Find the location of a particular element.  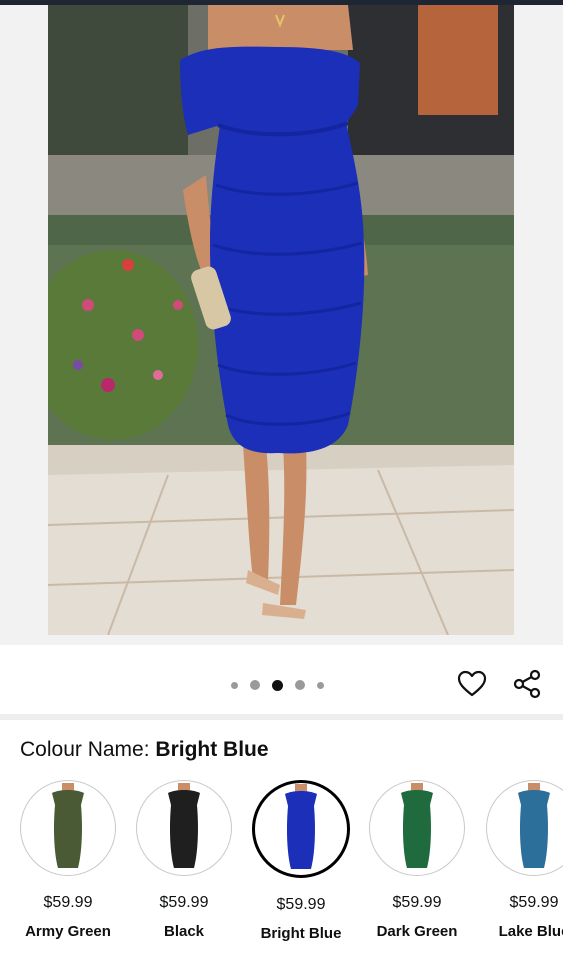

heart-icon is located at coordinates (472, 683).